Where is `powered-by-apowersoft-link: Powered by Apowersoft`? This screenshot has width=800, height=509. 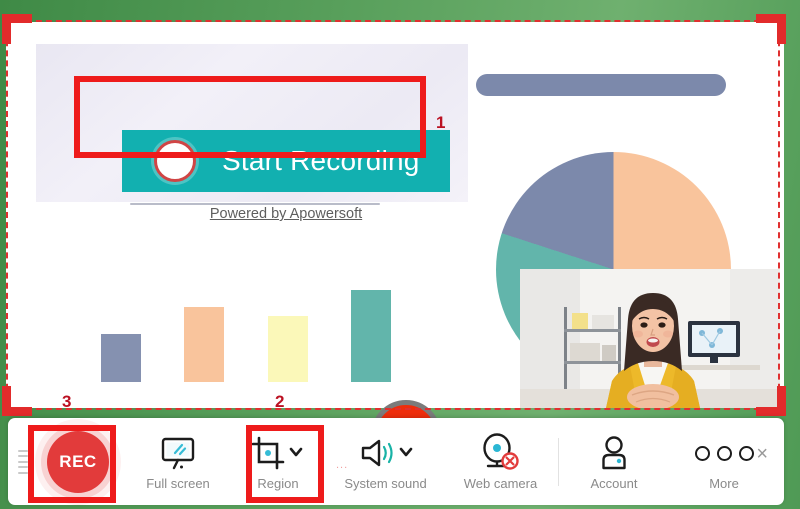
powered-by-apowersoft-link: Powered by Apowersoft is located at coordinates (286, 214).